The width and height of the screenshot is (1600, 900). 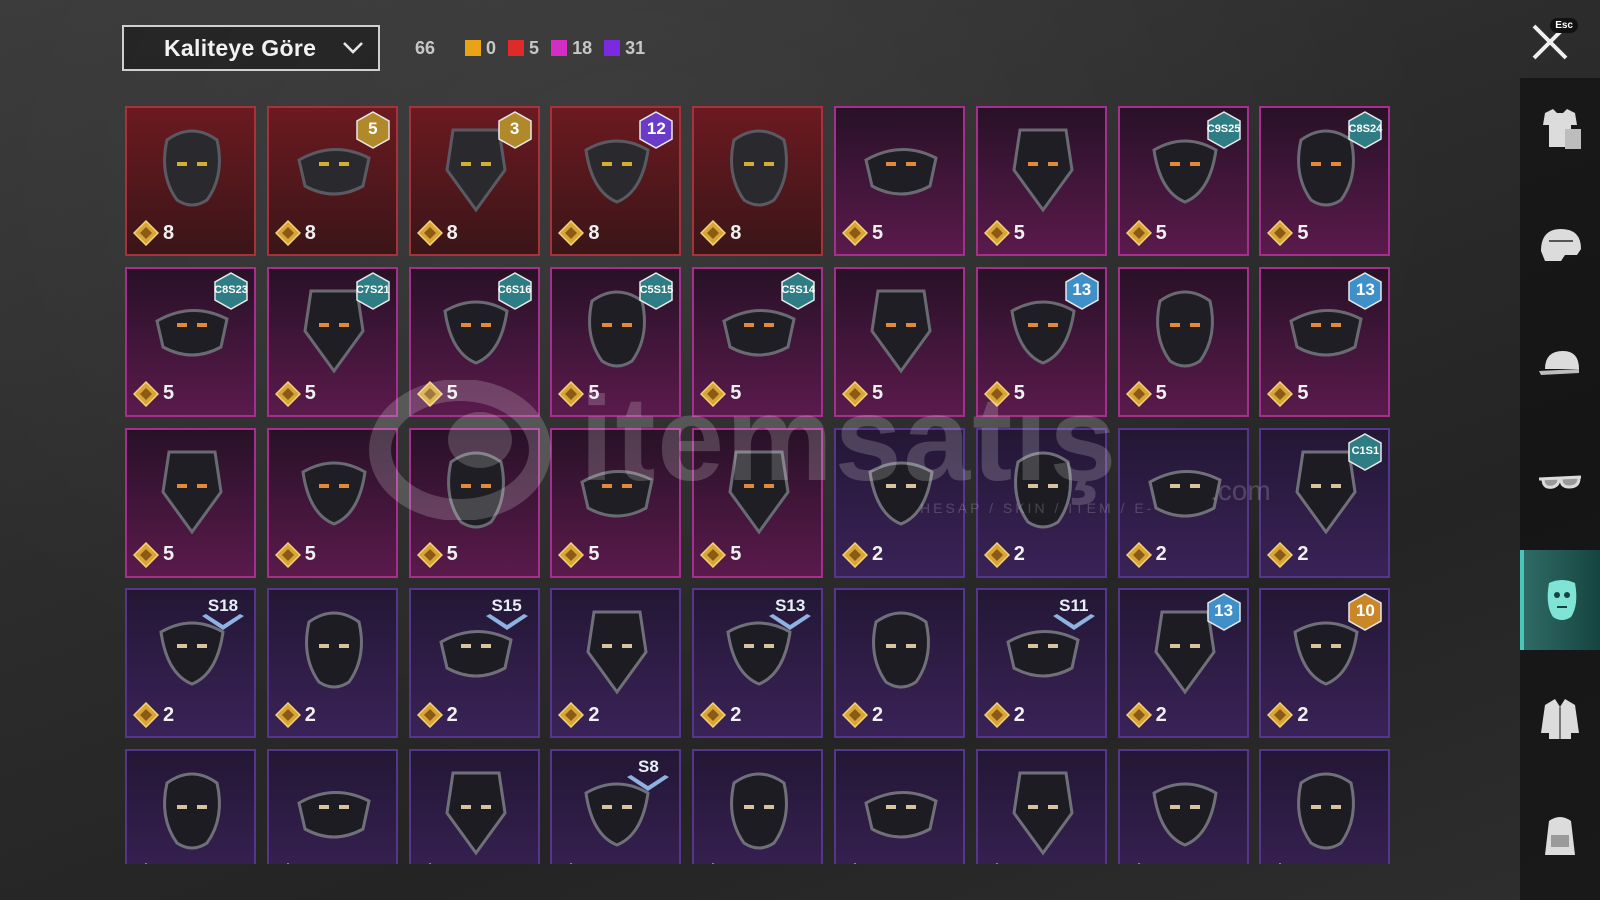 What do you see at coordinates (758, 341) in the screenshot?
I see `inventory-item: 5 C5S14` at bounding box center [758, 341].